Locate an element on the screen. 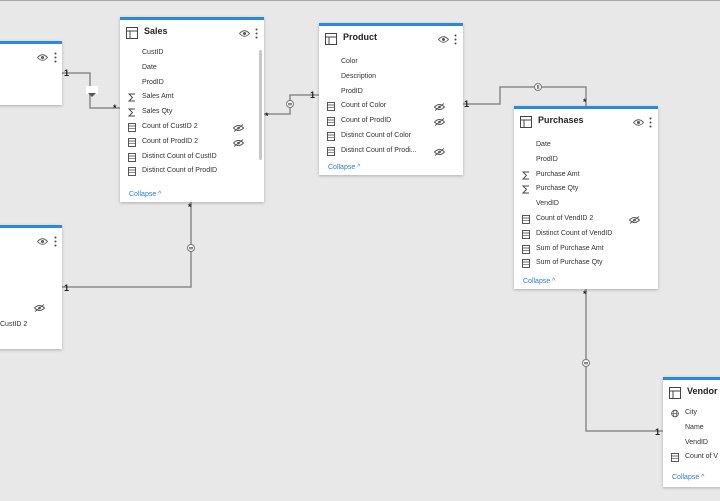 This screenshot has height=501, width=720. field-label: Count of ProdID 2 is located at coordinates (170, 141).